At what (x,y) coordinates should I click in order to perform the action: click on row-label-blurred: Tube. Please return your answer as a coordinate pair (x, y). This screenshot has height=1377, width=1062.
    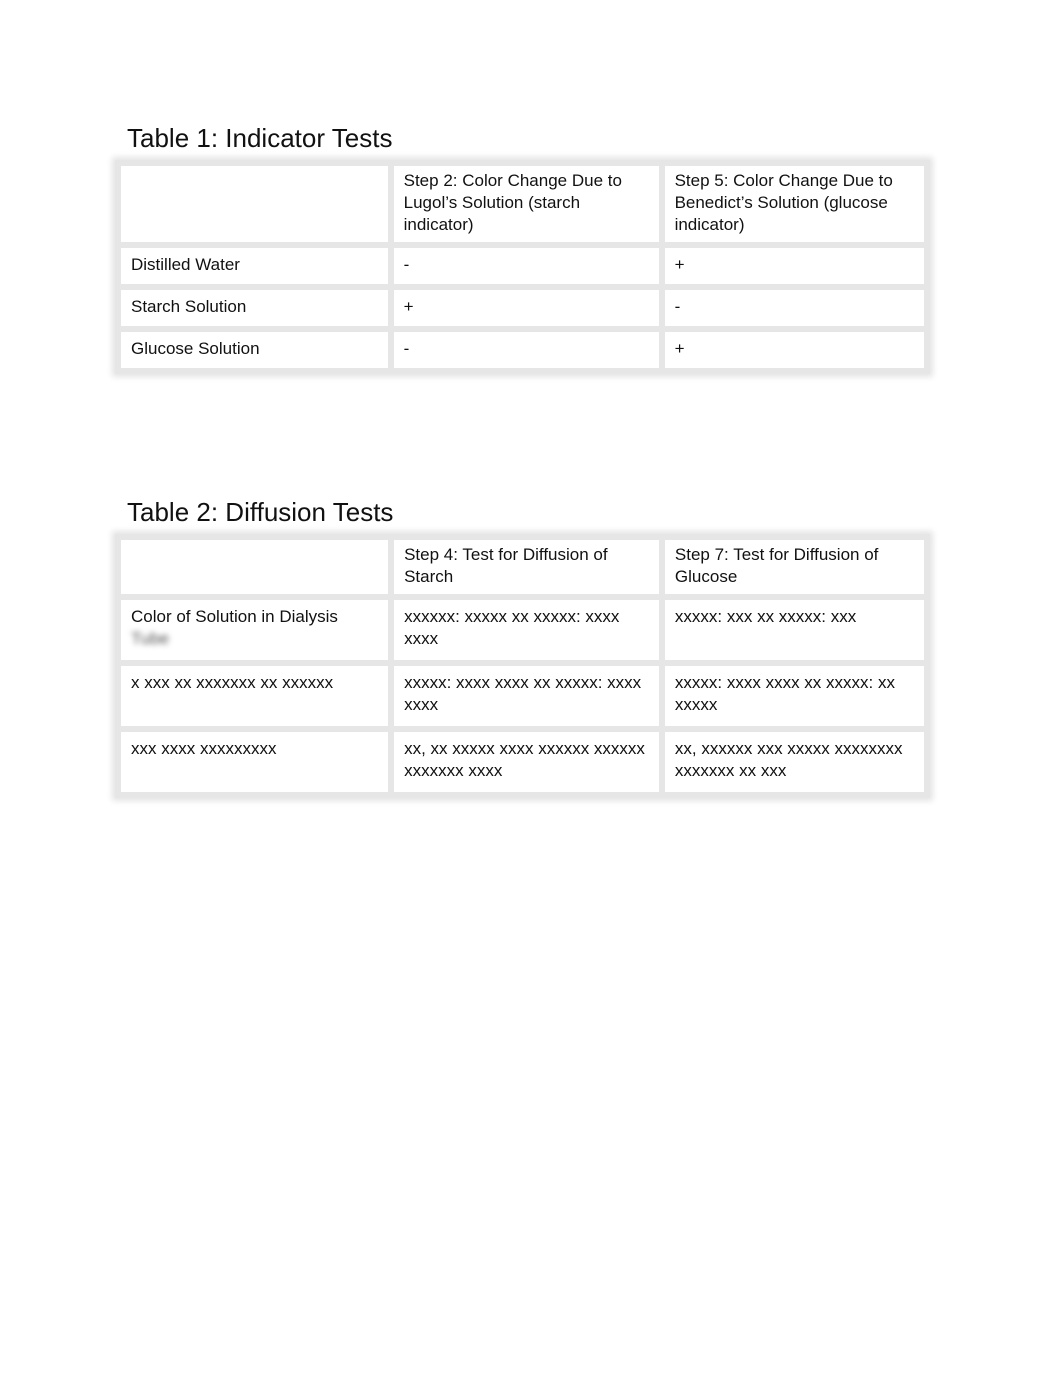
    Looking at the image, I should click on (150, 638).